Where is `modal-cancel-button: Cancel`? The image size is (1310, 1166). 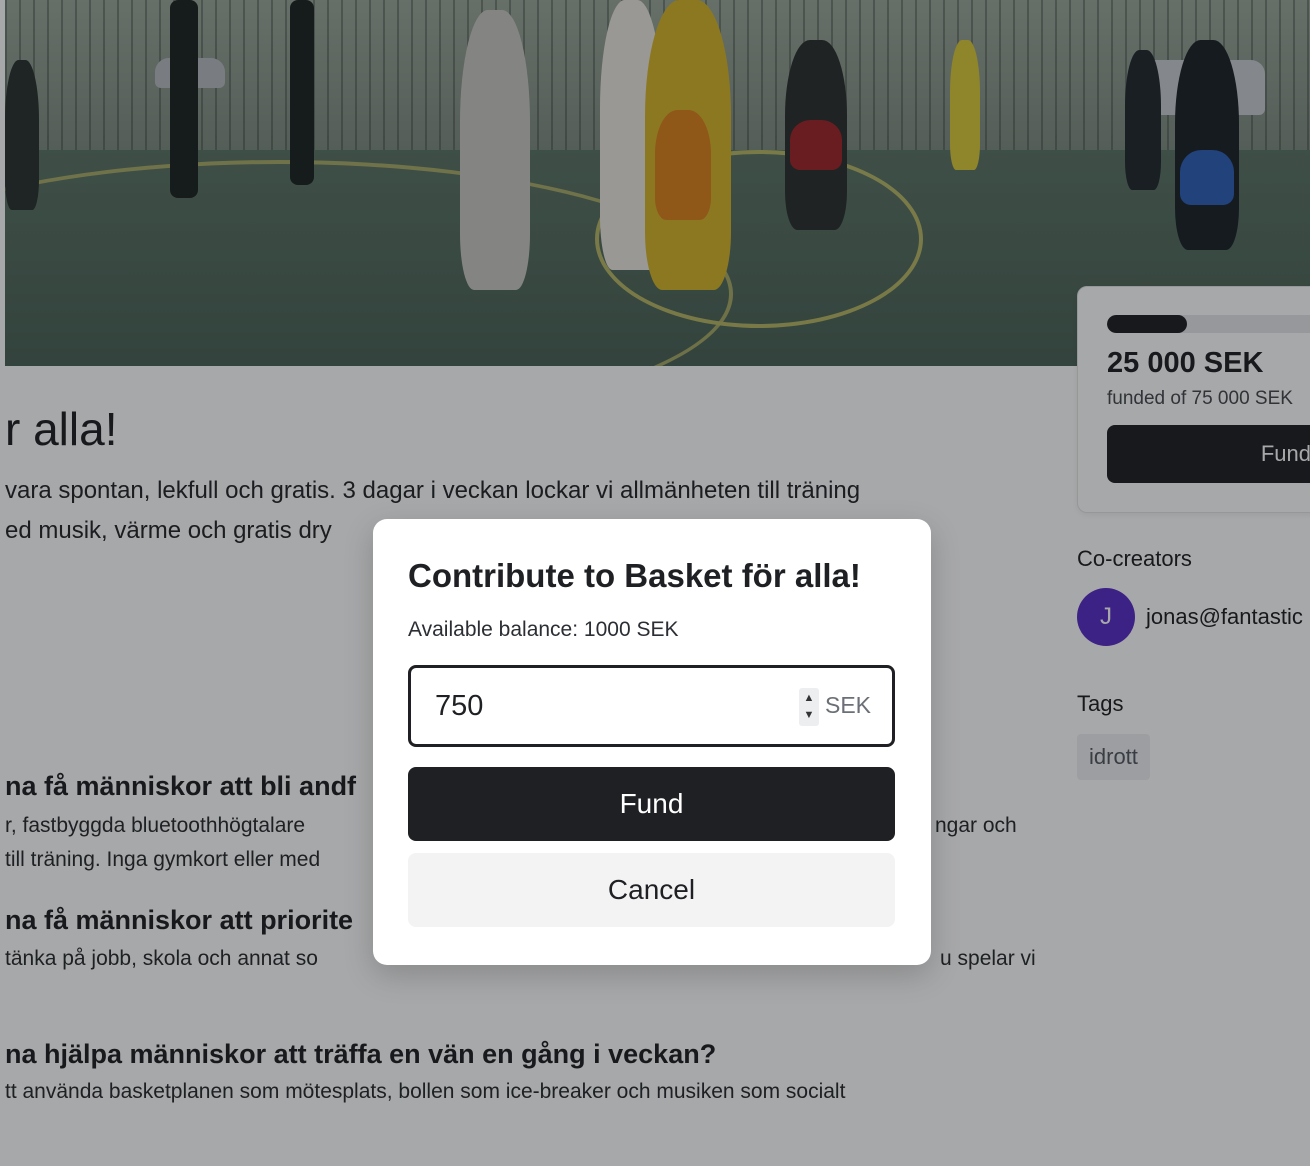
modal-cancel-button: Cancel is located at coordinates (651, 890).